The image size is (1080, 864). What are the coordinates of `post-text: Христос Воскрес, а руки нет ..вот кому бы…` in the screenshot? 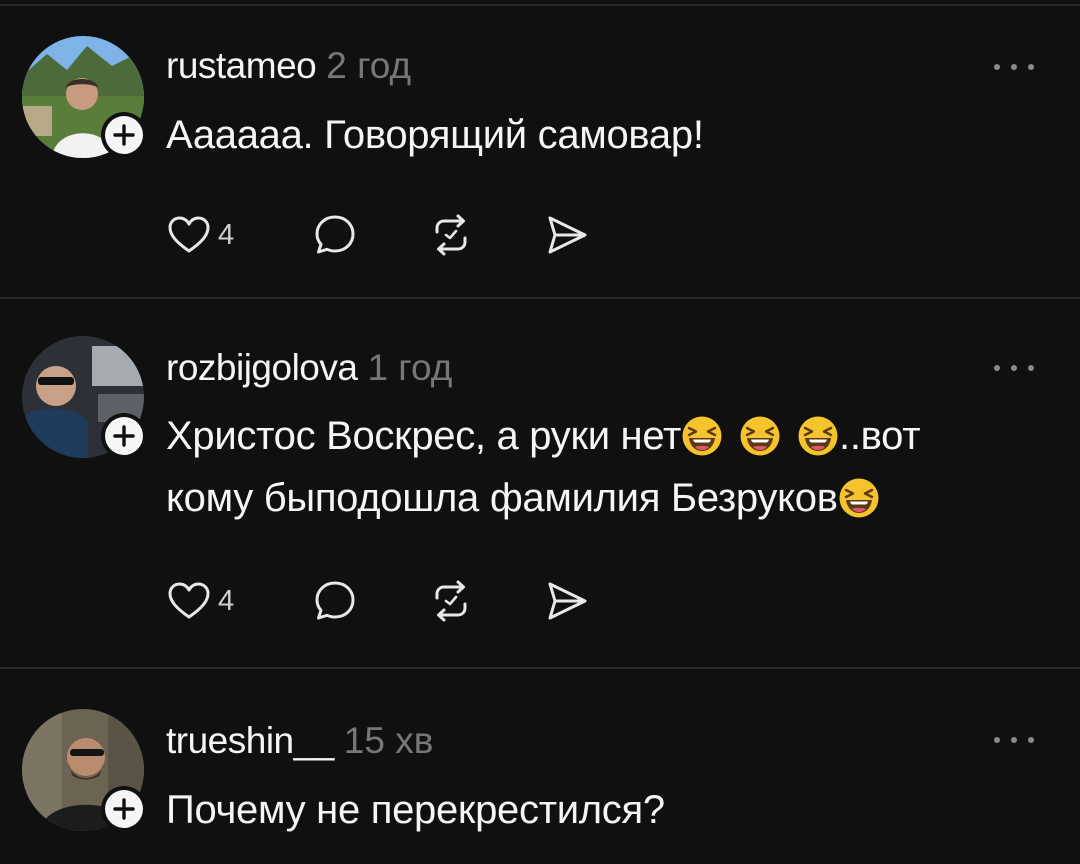 It's located at (611, 467).